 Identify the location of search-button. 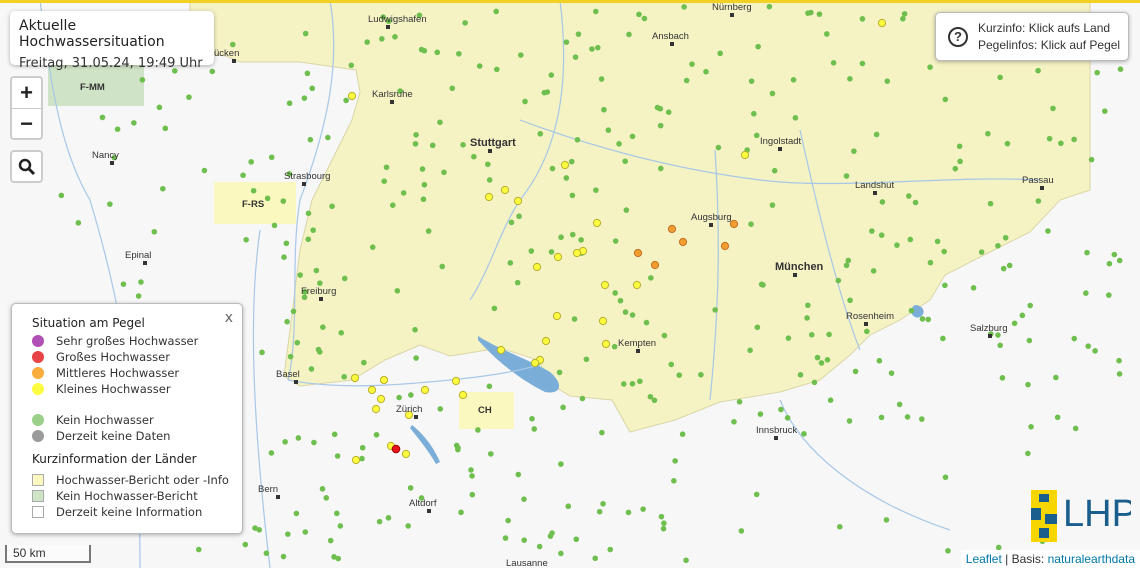
(26, 166).